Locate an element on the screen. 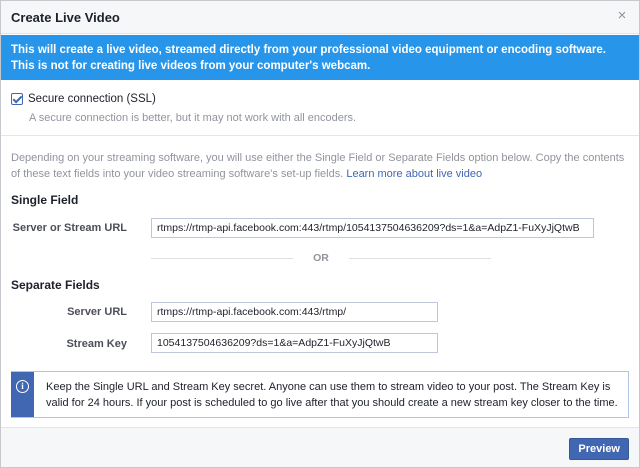 Image resolution: width=640 pixels, height=468 pixels. dialog-footer: Preview is located at coordinates (320, 447).